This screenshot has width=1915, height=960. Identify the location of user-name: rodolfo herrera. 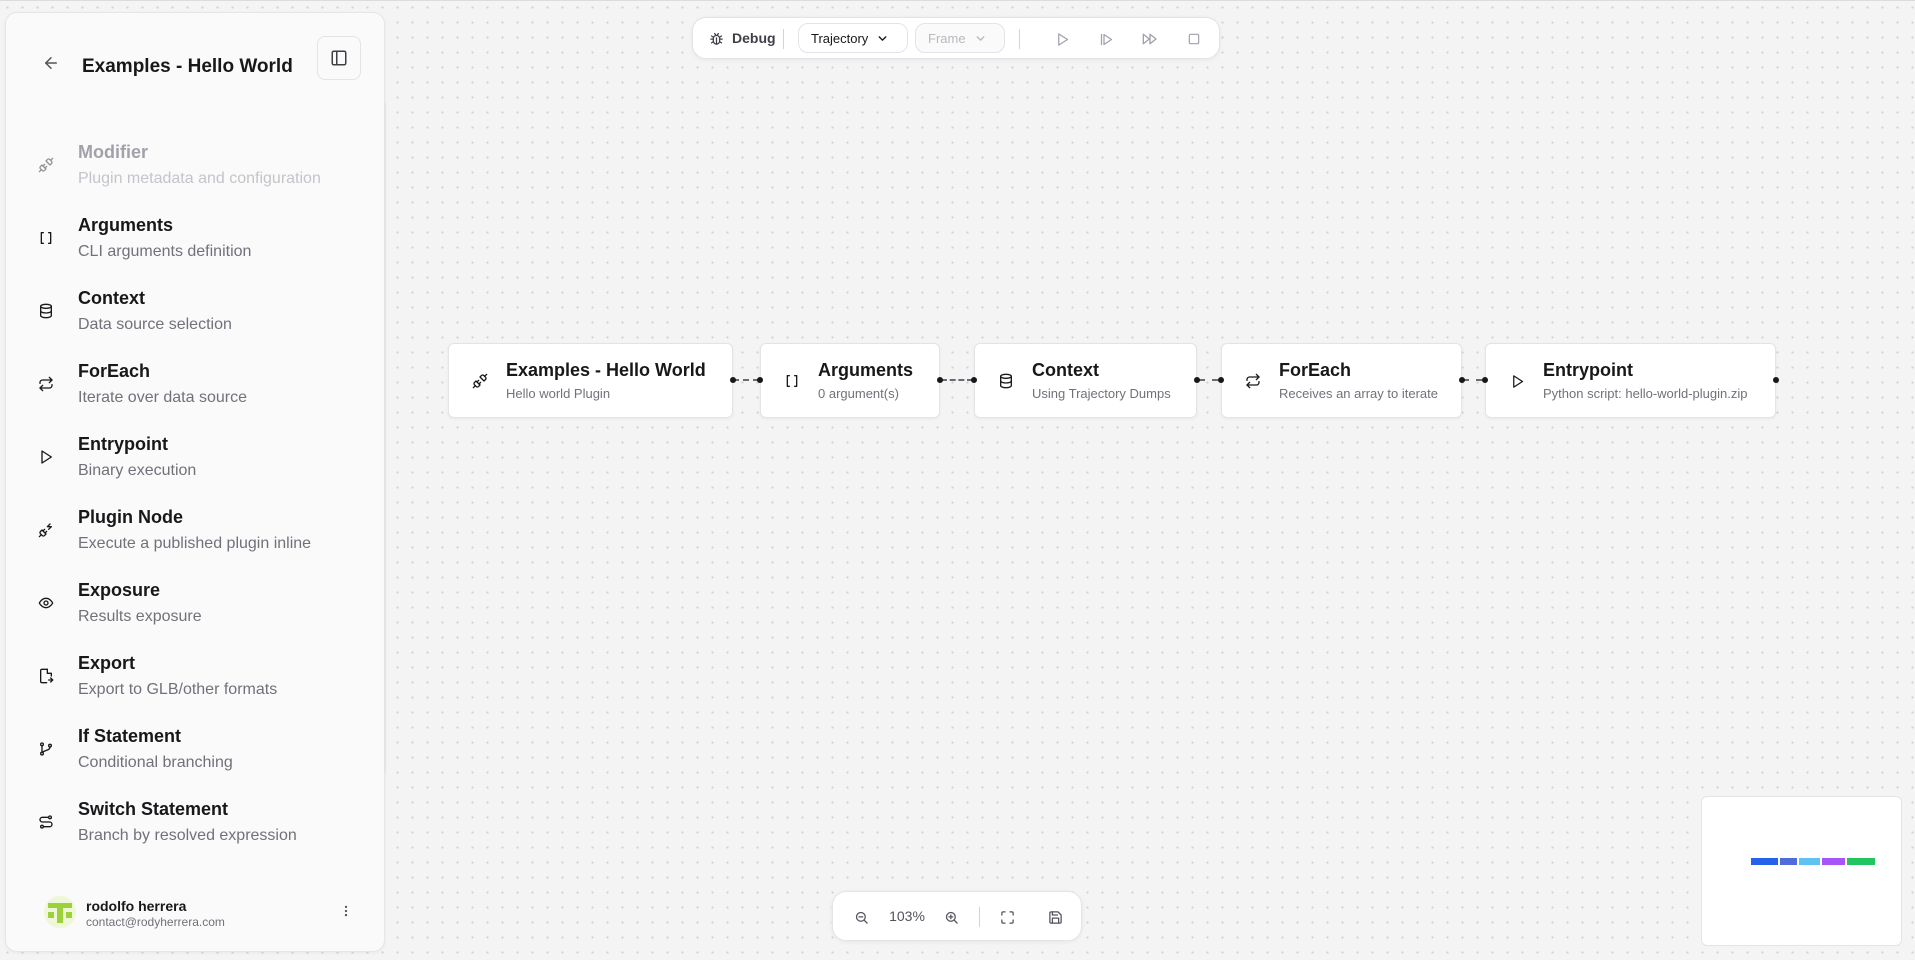
(136, 906).